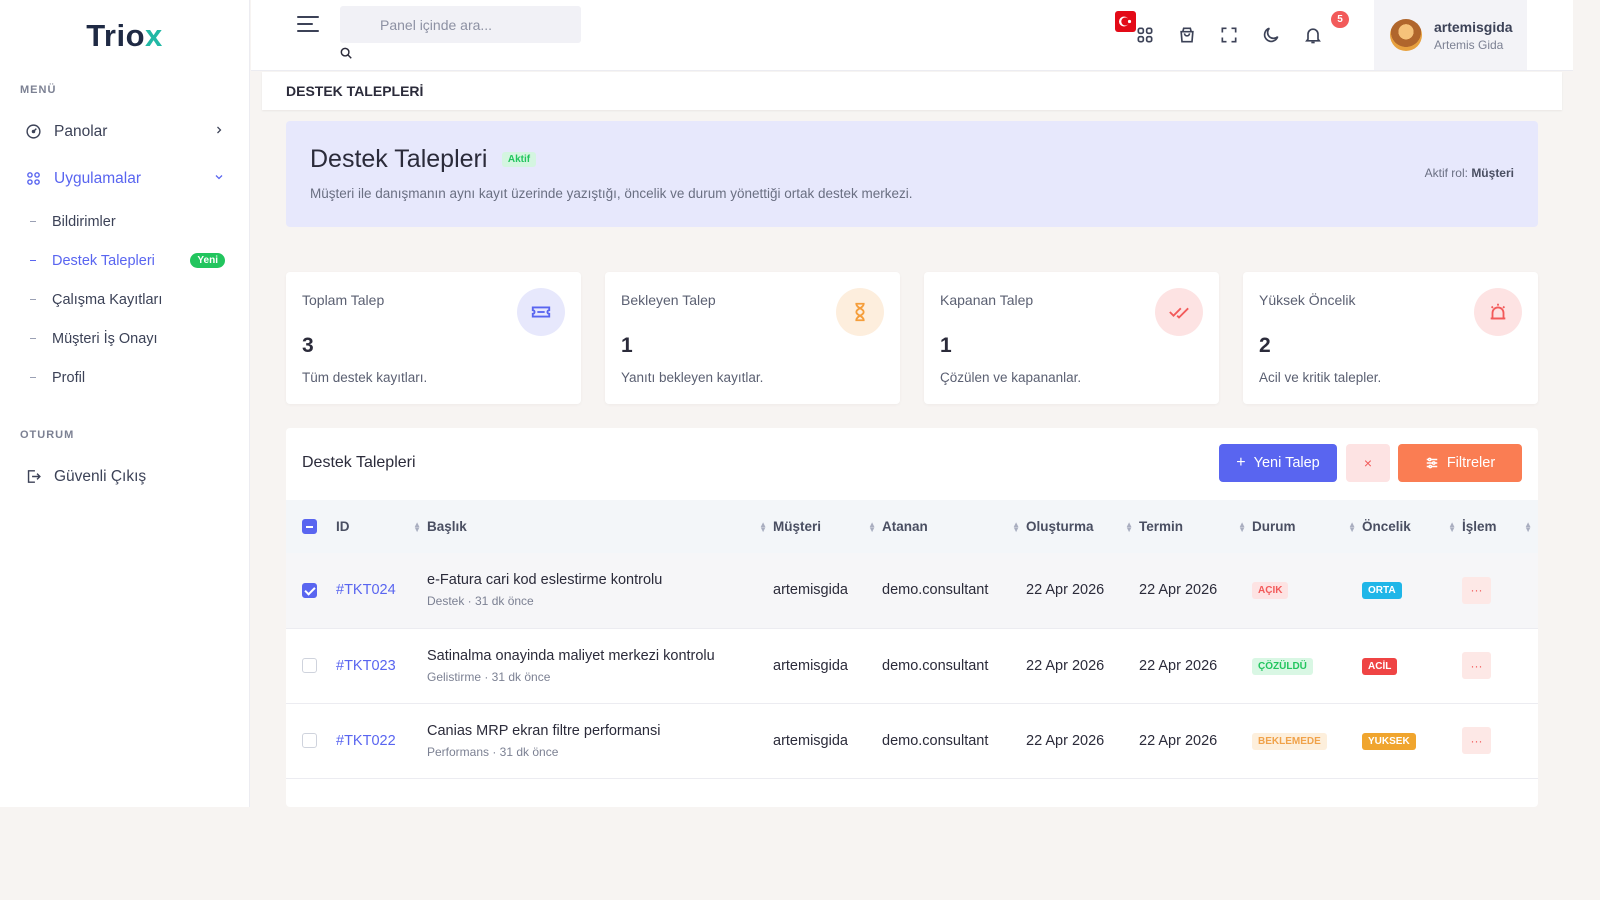  What do you see at coordinates (124, 221) in the screenshot?
I see `sidebar-subitem-bildirimler: Bildirimler` at bounding box center [124, 221].